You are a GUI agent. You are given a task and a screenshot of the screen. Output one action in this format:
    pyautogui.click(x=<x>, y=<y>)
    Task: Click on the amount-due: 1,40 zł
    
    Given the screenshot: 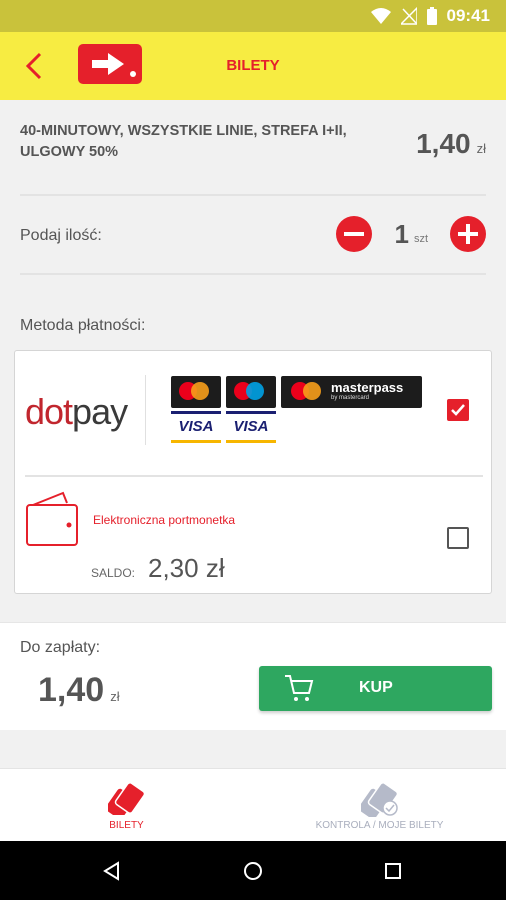 What is the action you would take?
    pyautogui.click(x=79, y=690)
    